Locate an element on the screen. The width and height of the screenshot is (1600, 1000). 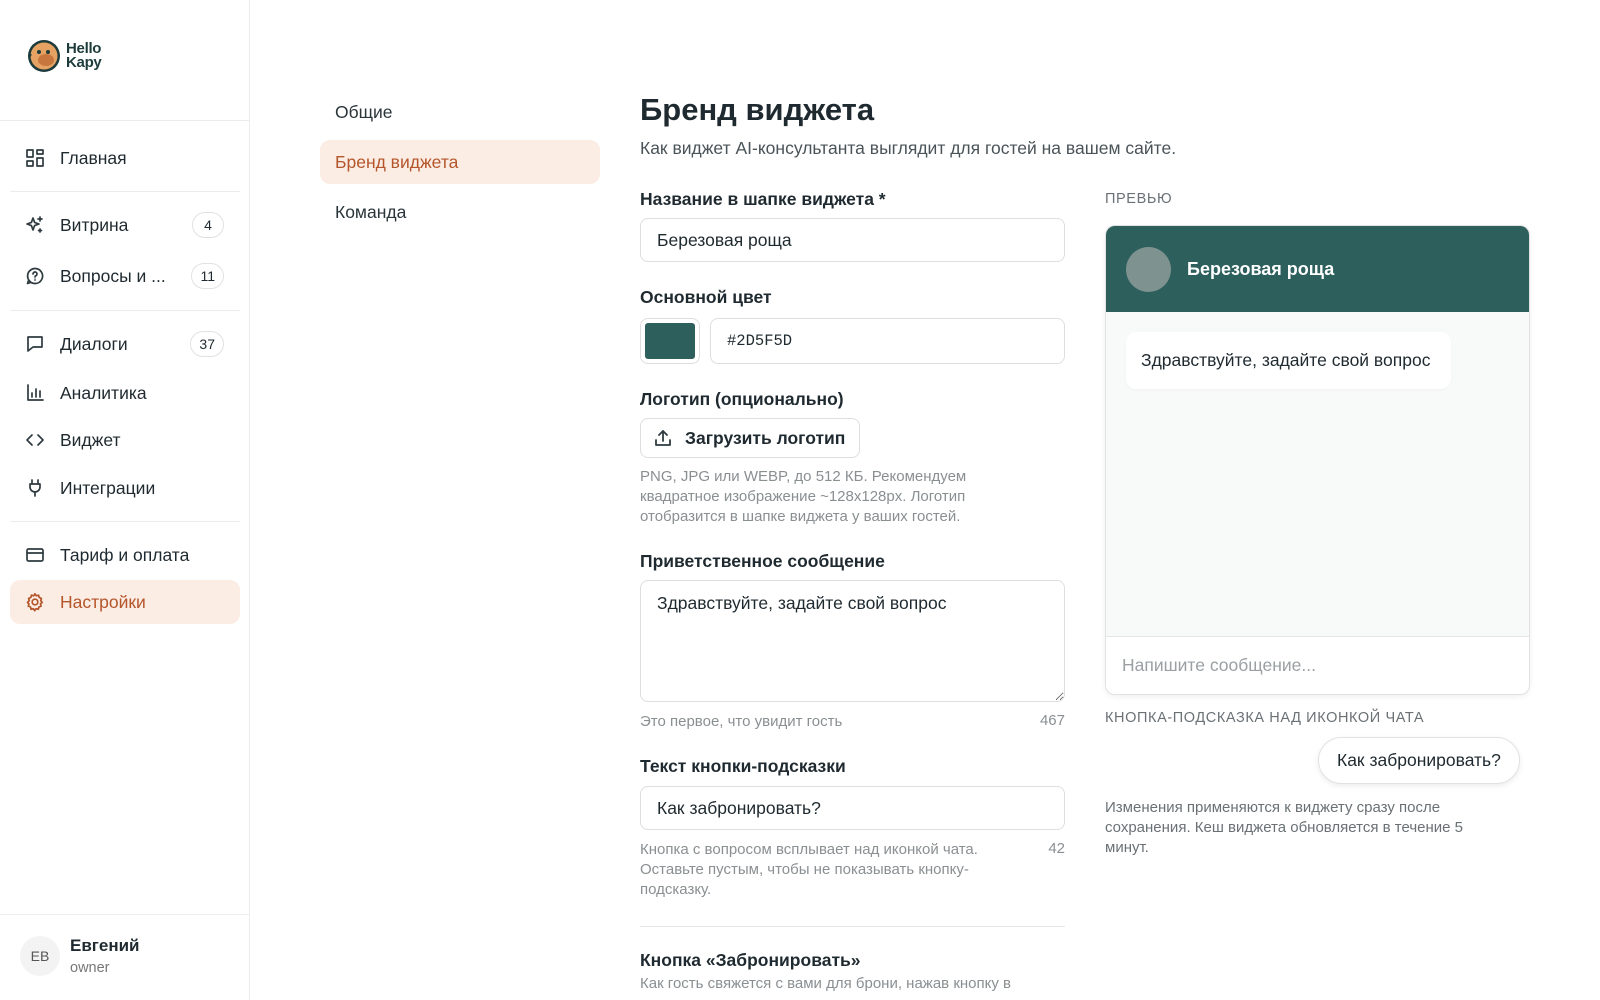
header-name-label: Название в шапке виджета * is located at coordinates (763, 199).